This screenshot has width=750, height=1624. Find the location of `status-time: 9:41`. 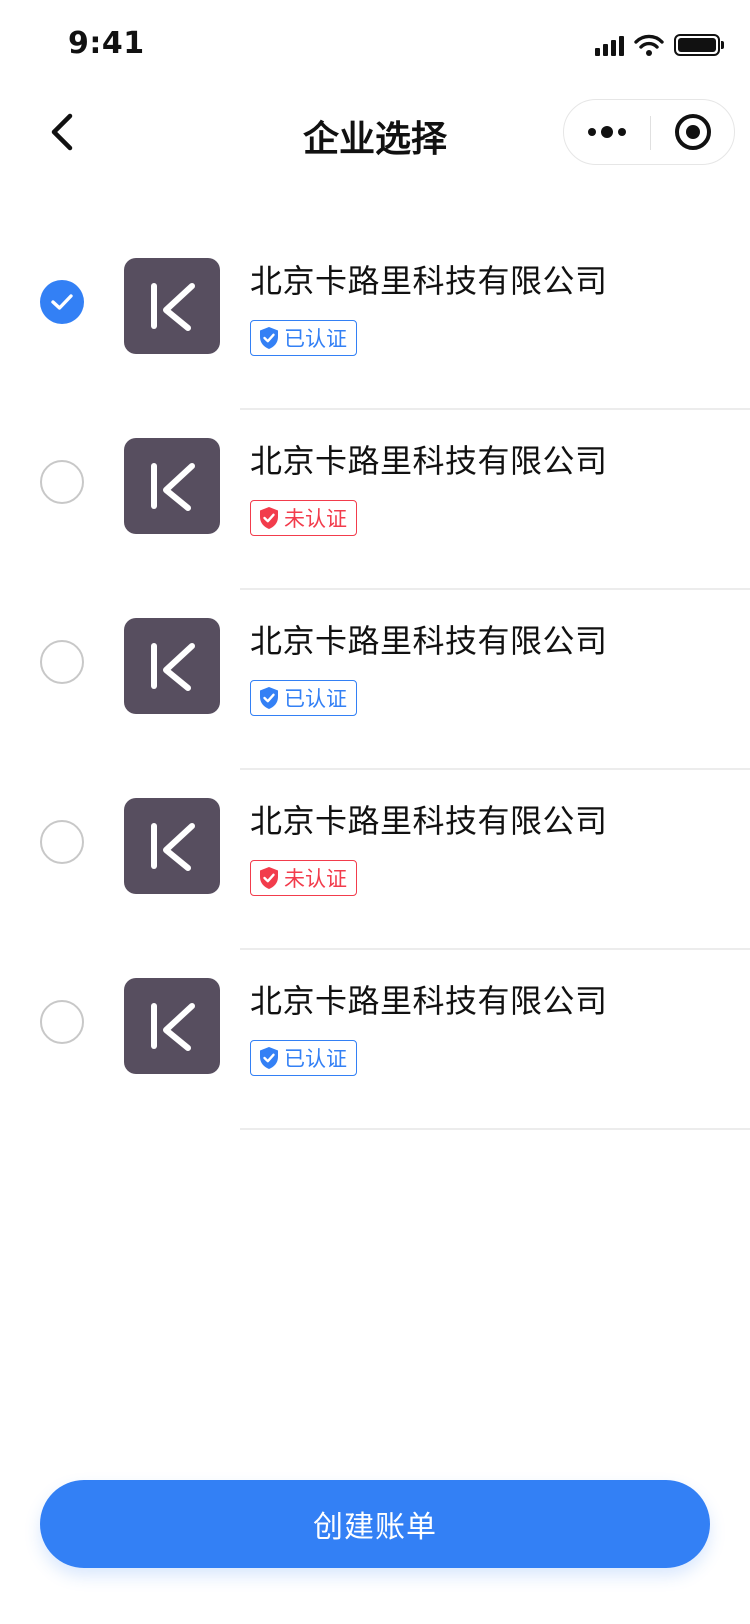

status-time: 9:41 is located at coordinates (106, 43).